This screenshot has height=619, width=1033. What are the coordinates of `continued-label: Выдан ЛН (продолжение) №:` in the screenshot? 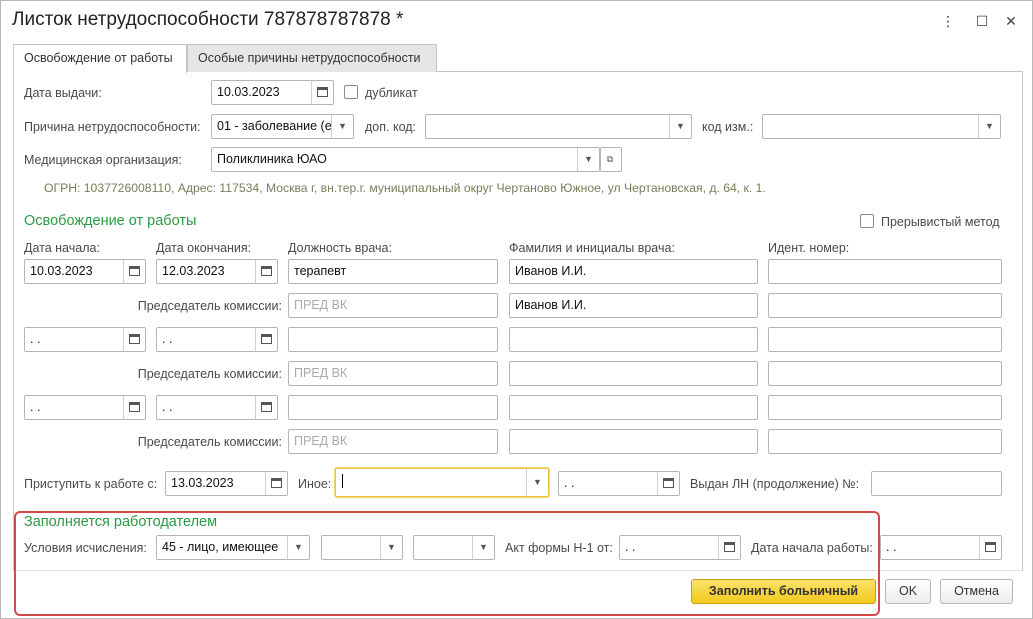 It's located at (775, 484).